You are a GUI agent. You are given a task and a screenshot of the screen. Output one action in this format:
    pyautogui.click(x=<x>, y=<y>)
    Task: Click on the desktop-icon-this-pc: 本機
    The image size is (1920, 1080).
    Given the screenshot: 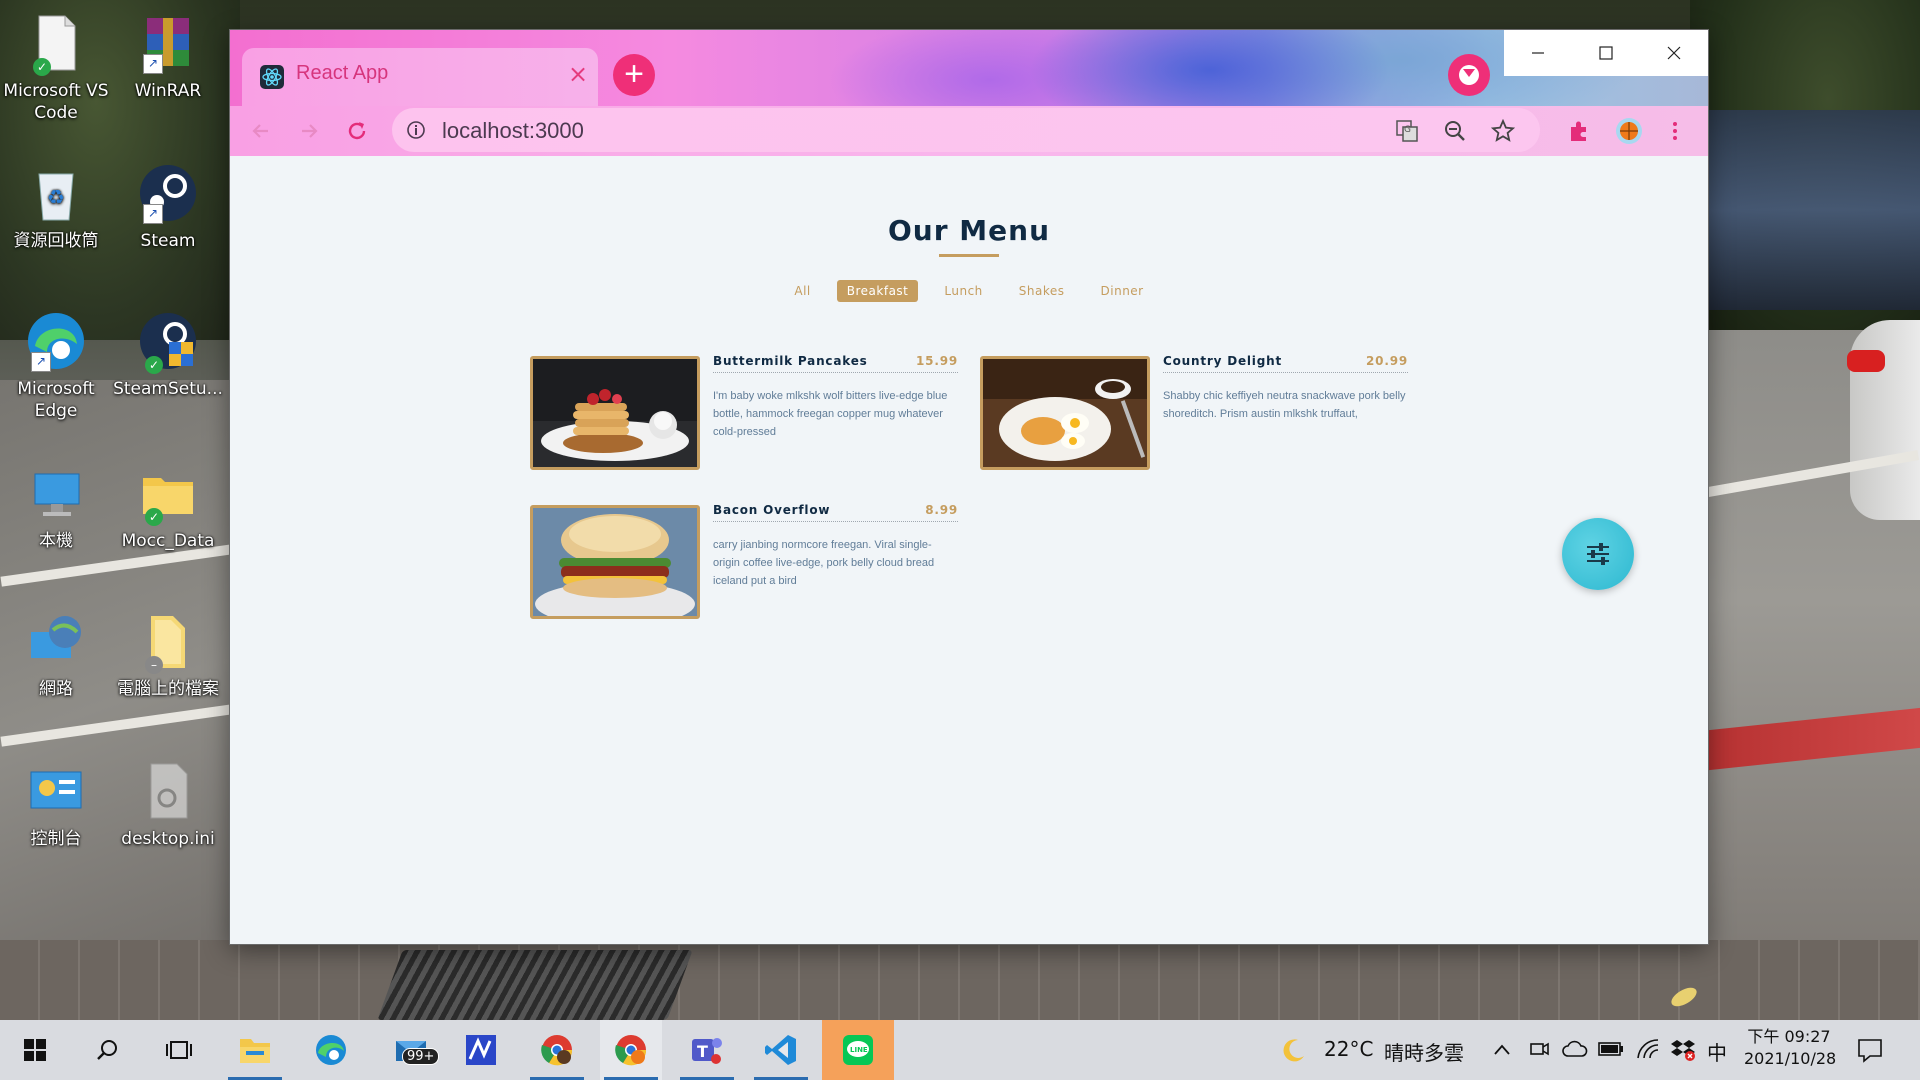 What is the action you would take?
    pyautogui.click(x=56, y=507)
    